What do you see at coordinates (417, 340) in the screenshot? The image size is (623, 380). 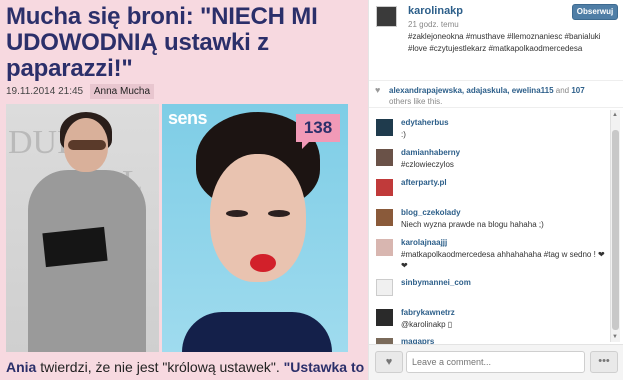 I see `comment-user: magaprs` at bounding box center [417, 340].